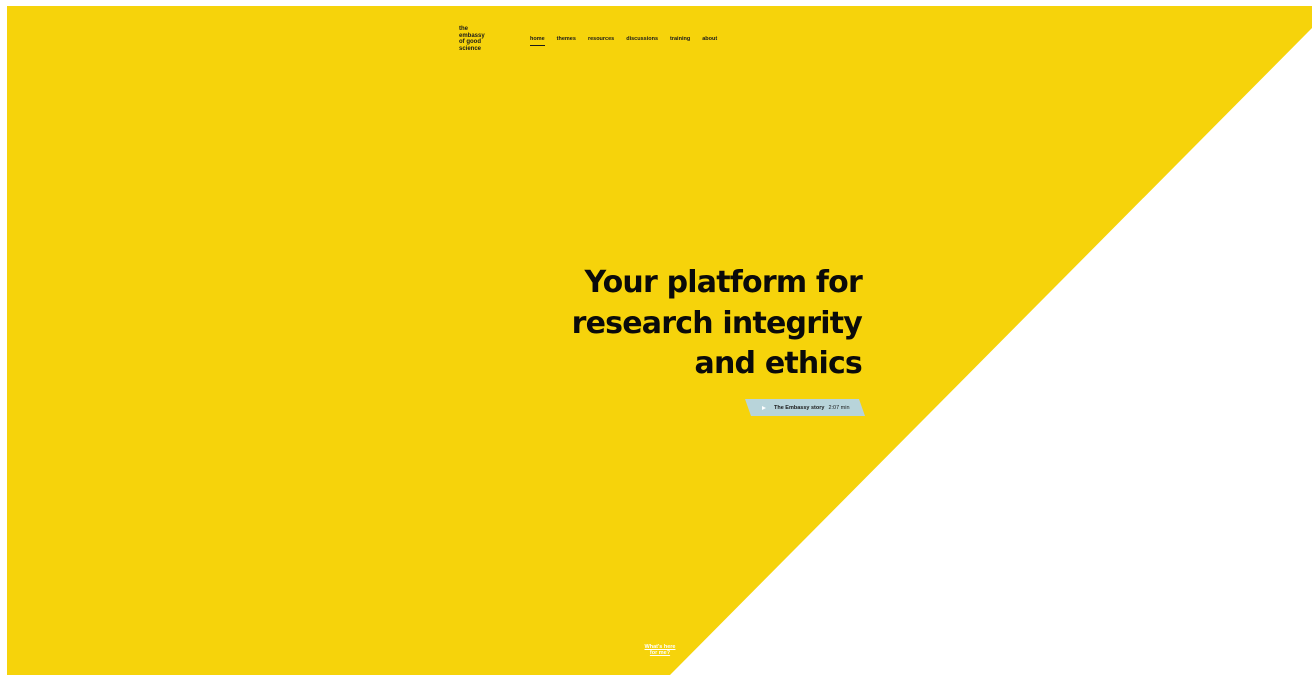 The width and height of the screenshot is (1312, 675). Describe the element at coordinates (839, 407) in the screenshot. I see `story-button-duration: 2:07 min` at that location.